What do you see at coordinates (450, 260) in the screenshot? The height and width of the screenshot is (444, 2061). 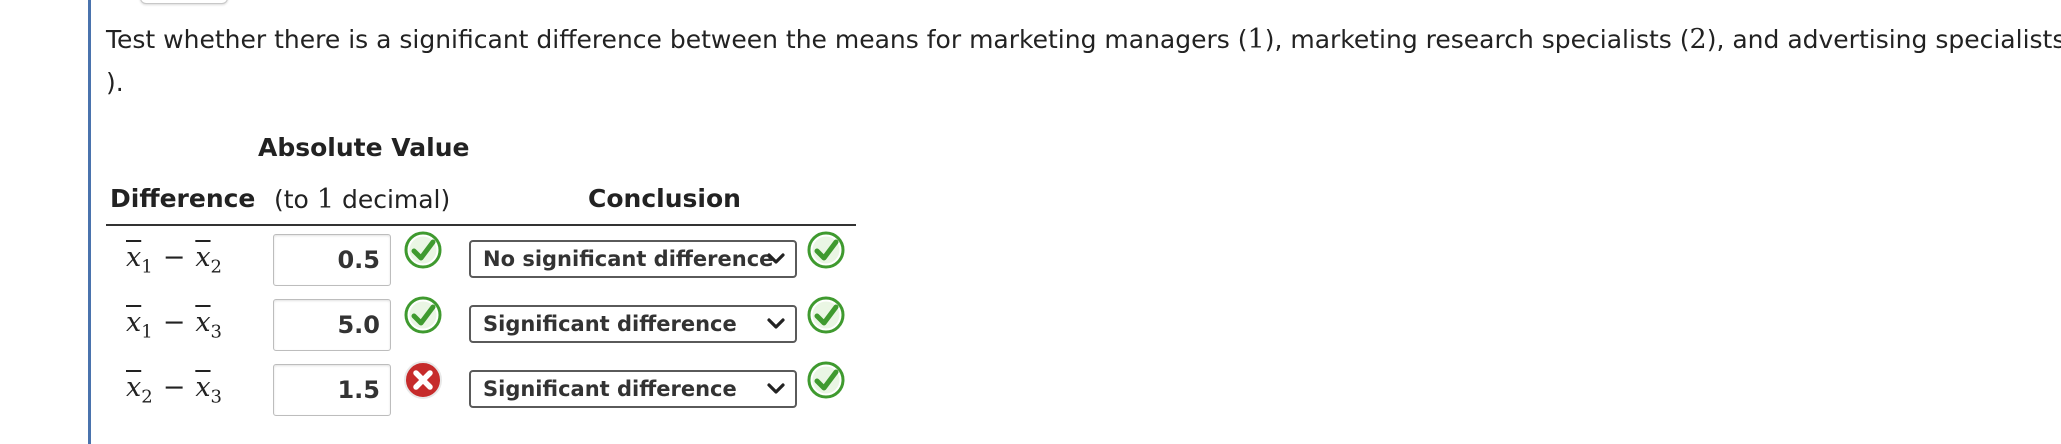 I see `table-row: x1− x2 0.5 No significant difference` at bounding box center [450, 260].